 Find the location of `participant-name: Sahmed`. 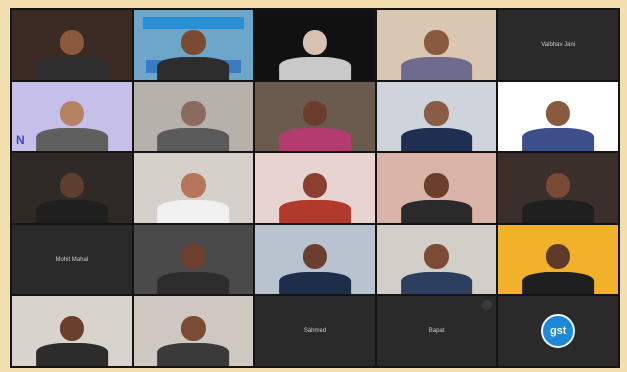

participant-name: Sahmed is located at coordinates (315, 331).